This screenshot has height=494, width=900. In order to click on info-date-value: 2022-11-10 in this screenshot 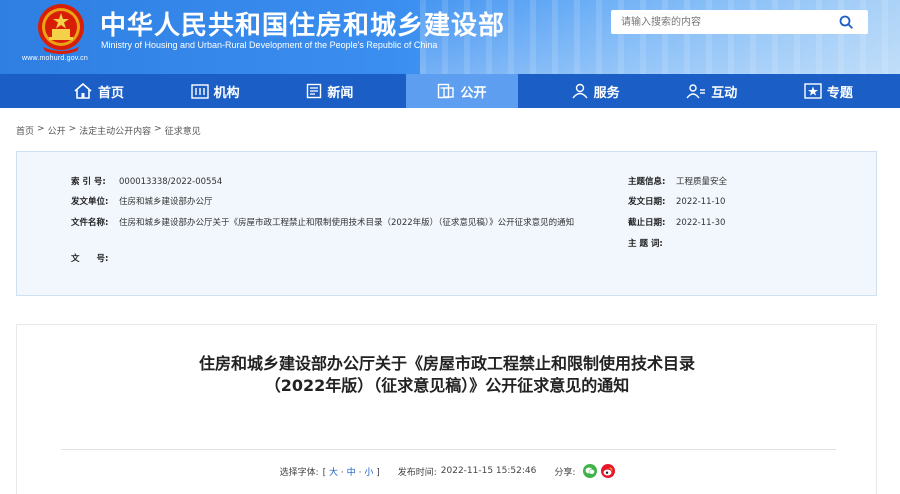, I will do `click(701, 202)`.